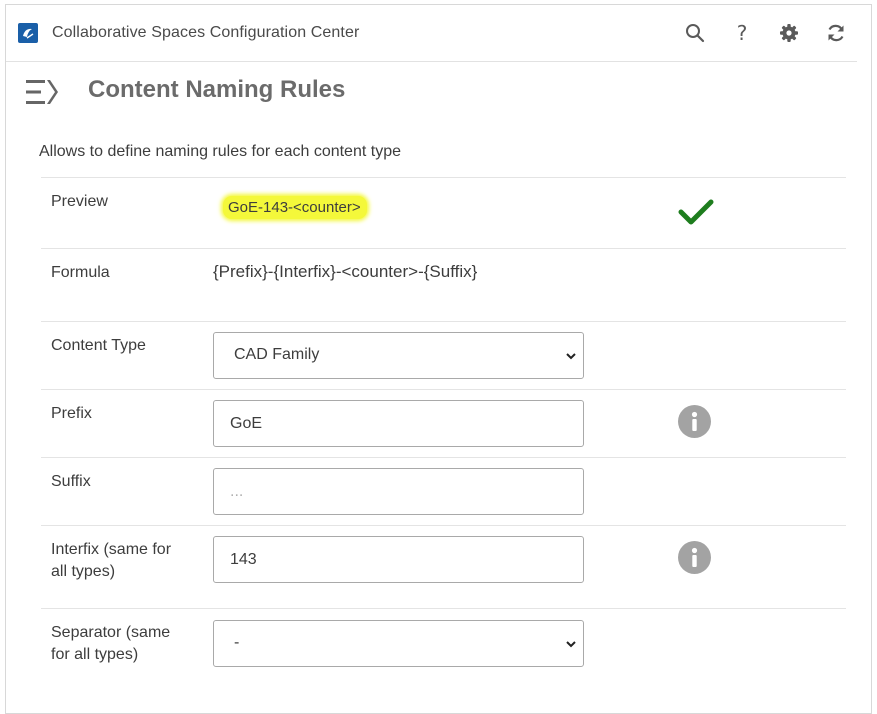 This screenshot has height=714, width=877. What do you see at coordinates (277, 354) in the screenshot?
I see `content-type-selected: CAD Family` at bounding box center [277, 354].